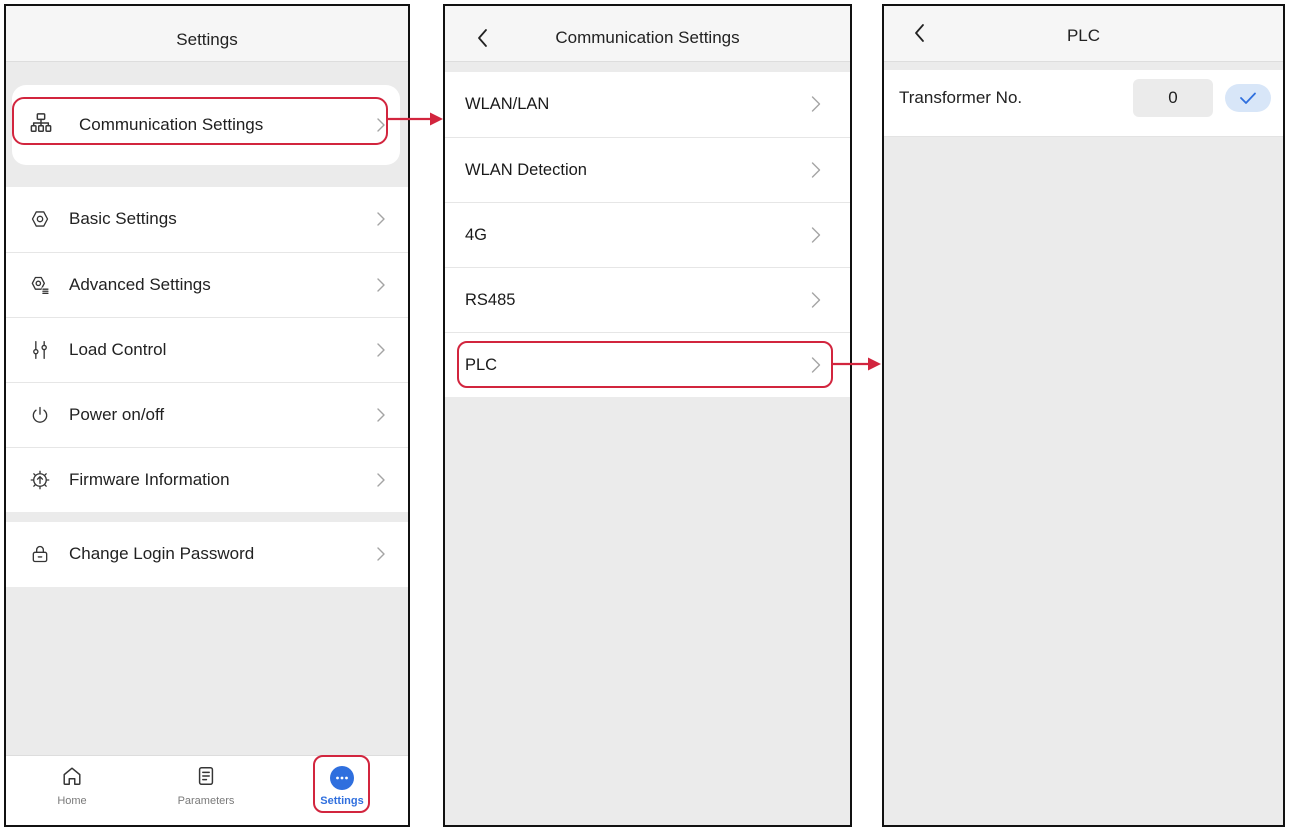 The height and width of the screenshot is (829, 1289). Describe the element at coordinates (41, 123) in the screenshot. I see `network-icon` at that location.